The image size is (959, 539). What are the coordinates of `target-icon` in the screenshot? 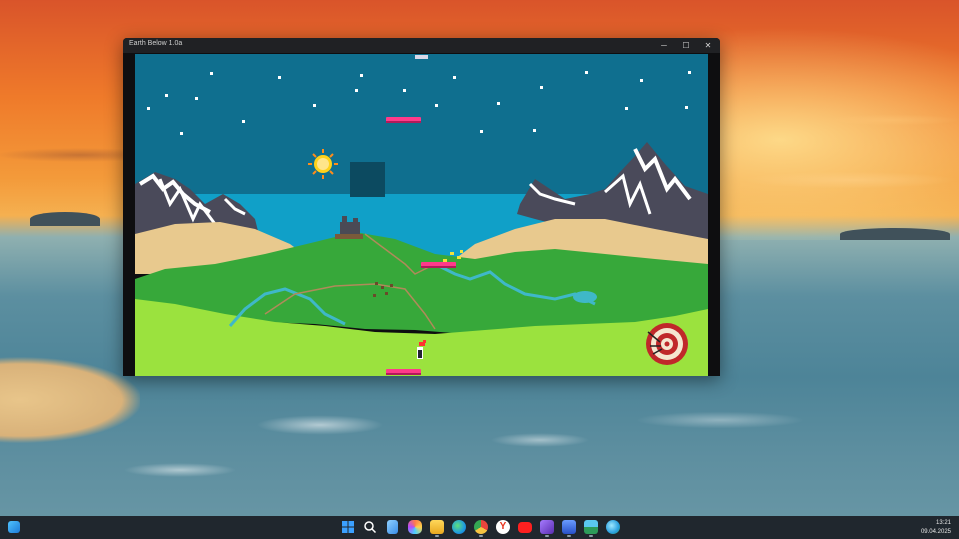 It's located at (667, 344).